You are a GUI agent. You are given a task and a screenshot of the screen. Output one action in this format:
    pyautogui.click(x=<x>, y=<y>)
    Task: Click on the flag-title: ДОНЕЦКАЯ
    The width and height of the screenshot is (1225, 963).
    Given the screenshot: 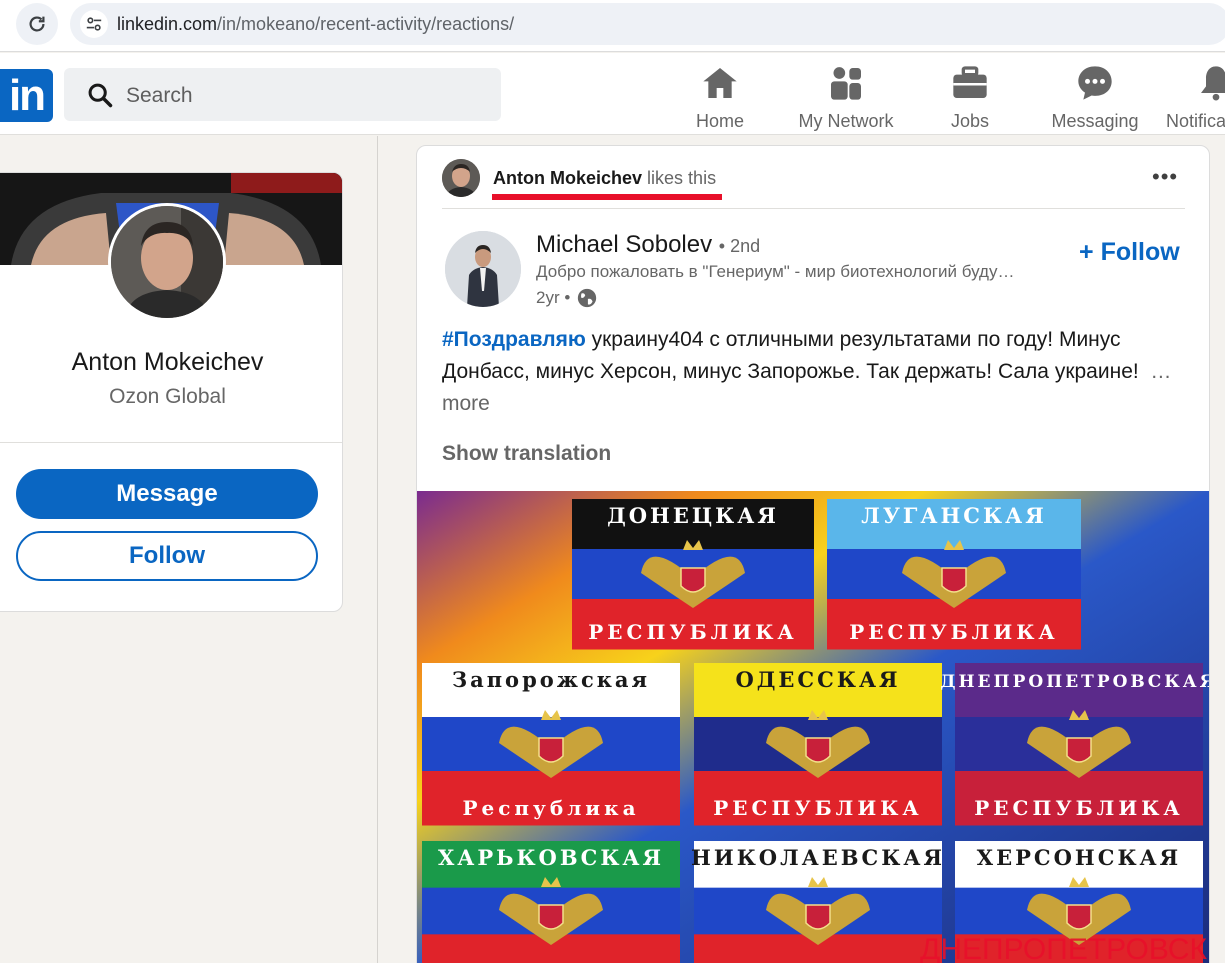 What is the action you would take?
    pyautogui.click(x=693, y=515)
    